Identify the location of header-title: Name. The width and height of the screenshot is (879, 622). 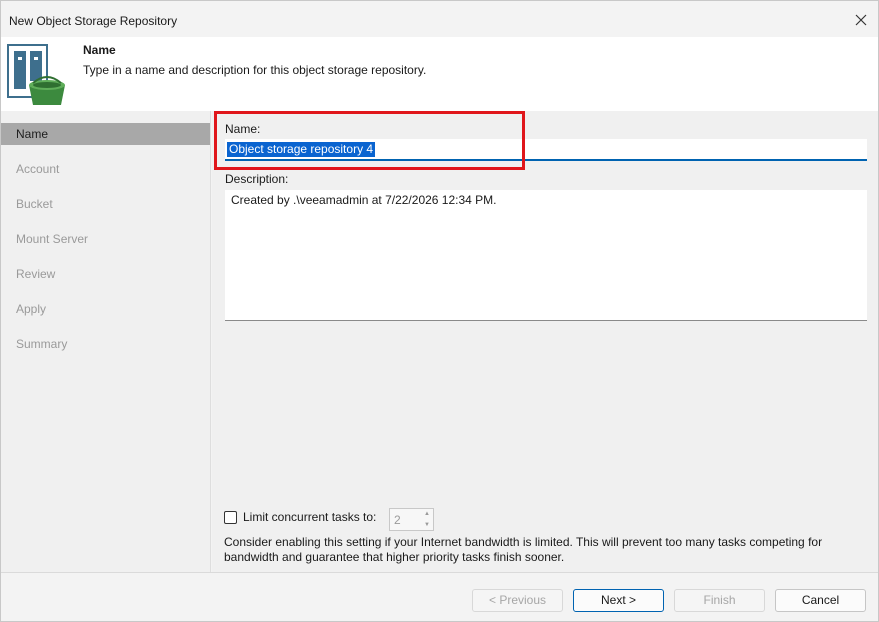
(99, 50).